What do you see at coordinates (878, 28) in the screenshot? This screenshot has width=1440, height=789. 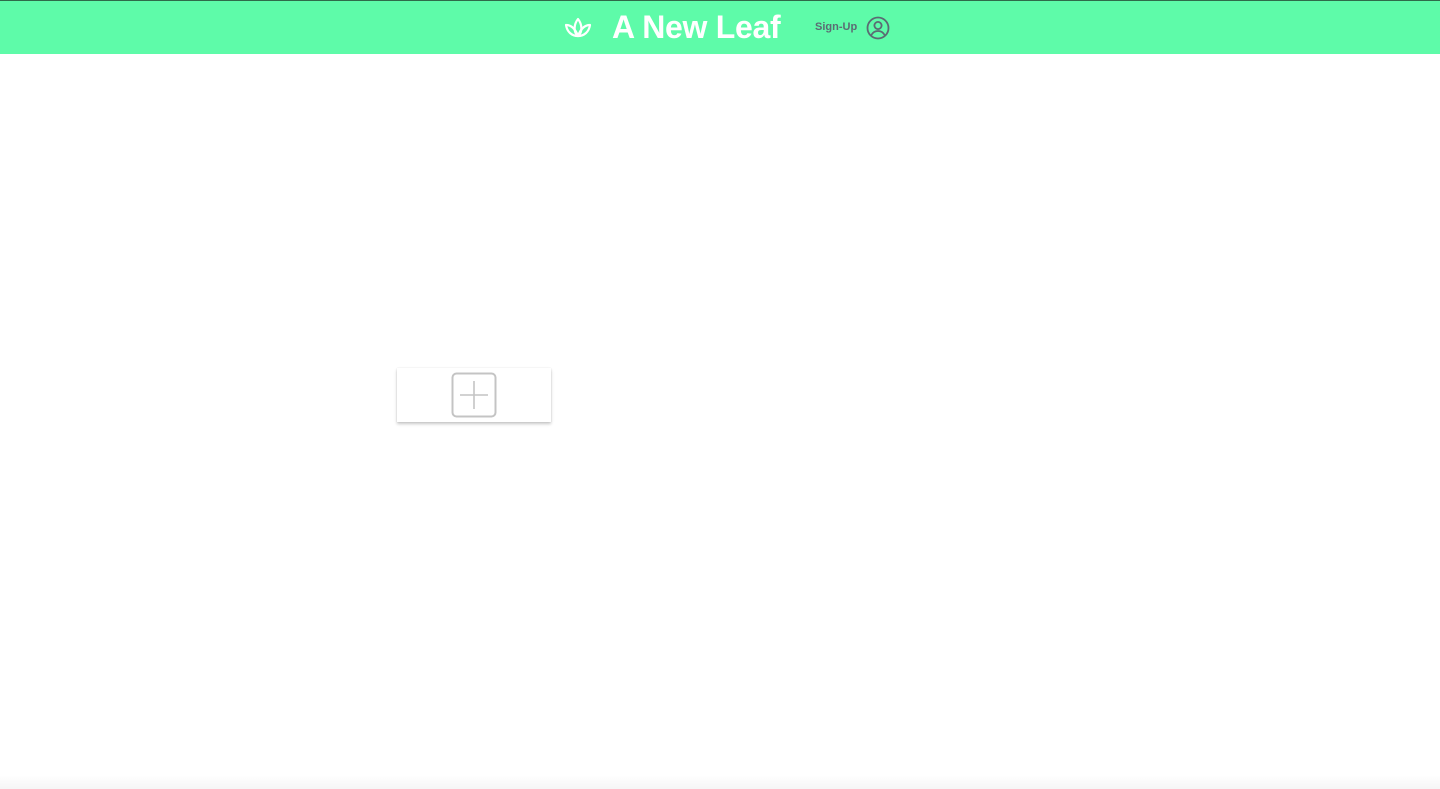 I see `user-circle-icon` at bounding box center [878, 28].